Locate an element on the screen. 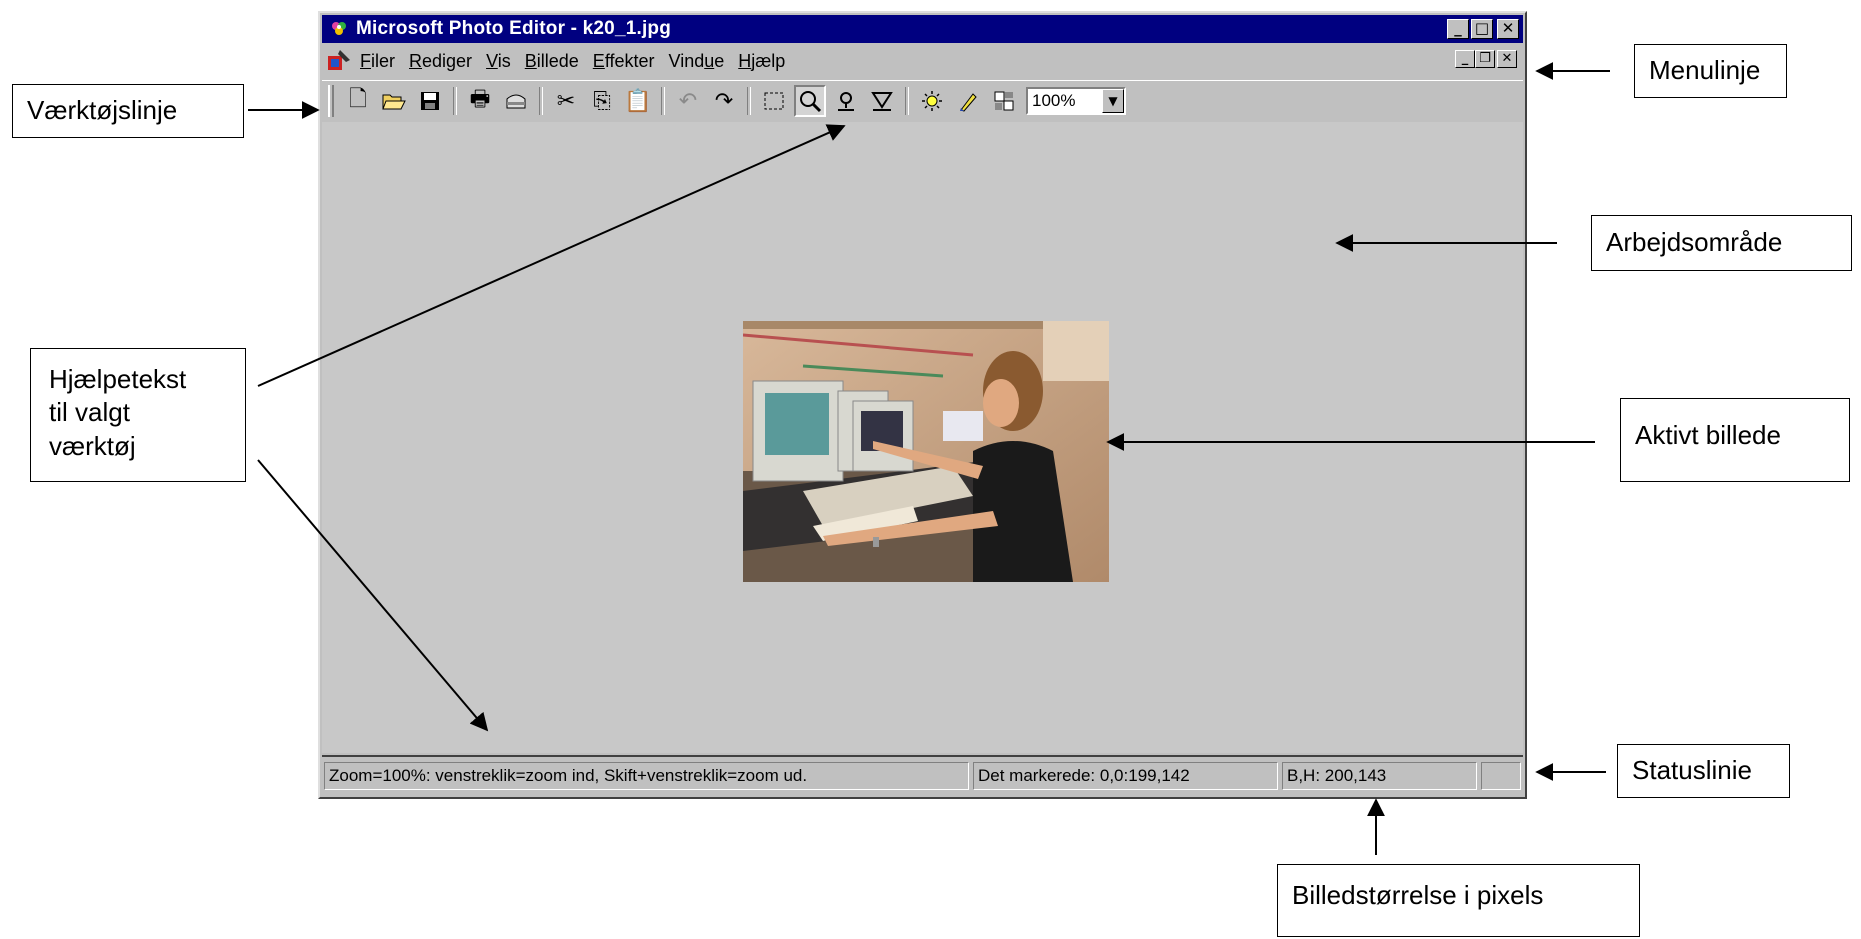  zoom-icon is located at coordinates (810, 101).